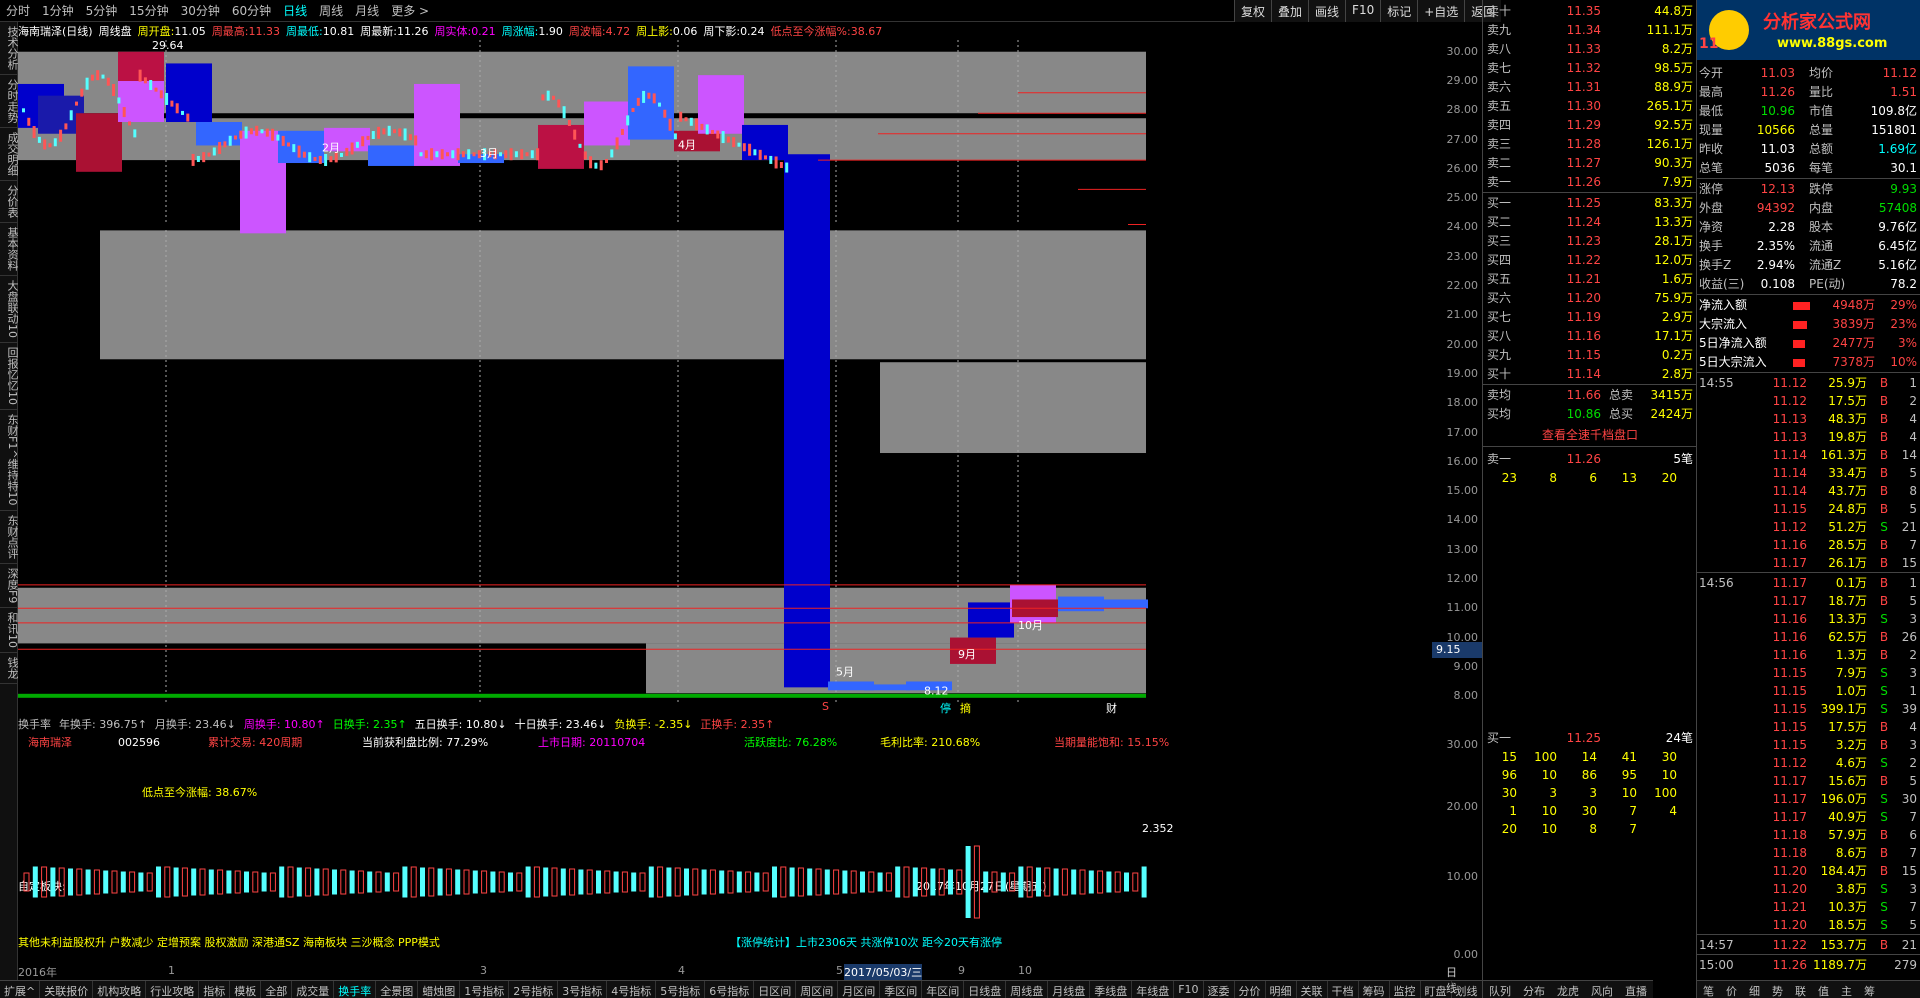 Image resolution: width=1920 pixels, height=998 pixels. I want to click on event-marker: S, so click(825, 706).